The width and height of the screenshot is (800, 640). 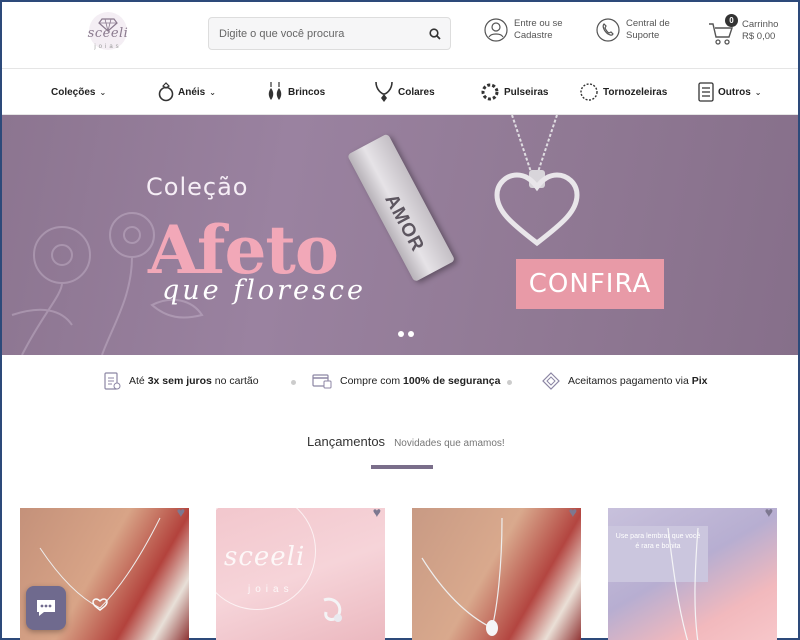 I want to click on bracelet-icon, so click(x=490, y=92).